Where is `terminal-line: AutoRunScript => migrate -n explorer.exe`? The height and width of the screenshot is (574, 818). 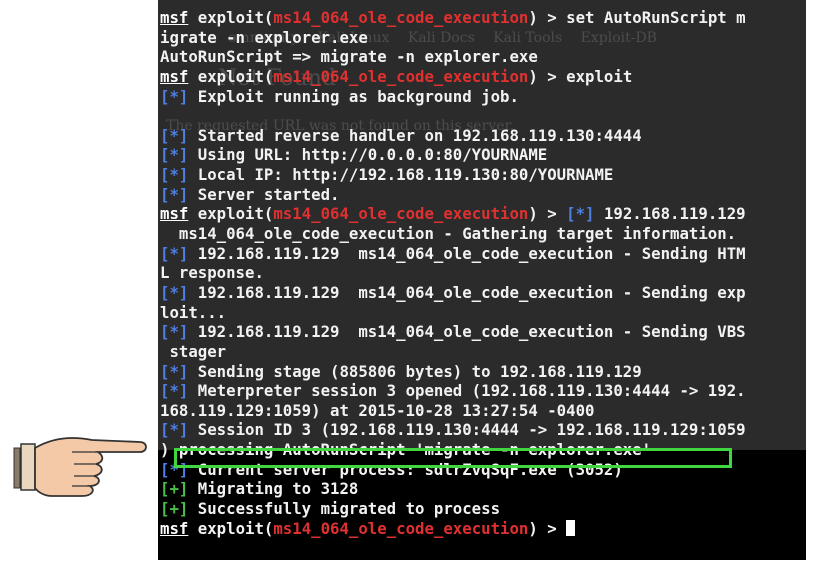 terminal-line: AutoRunScript => migrate -n explorer.exe is located at coordinates (483, 57).